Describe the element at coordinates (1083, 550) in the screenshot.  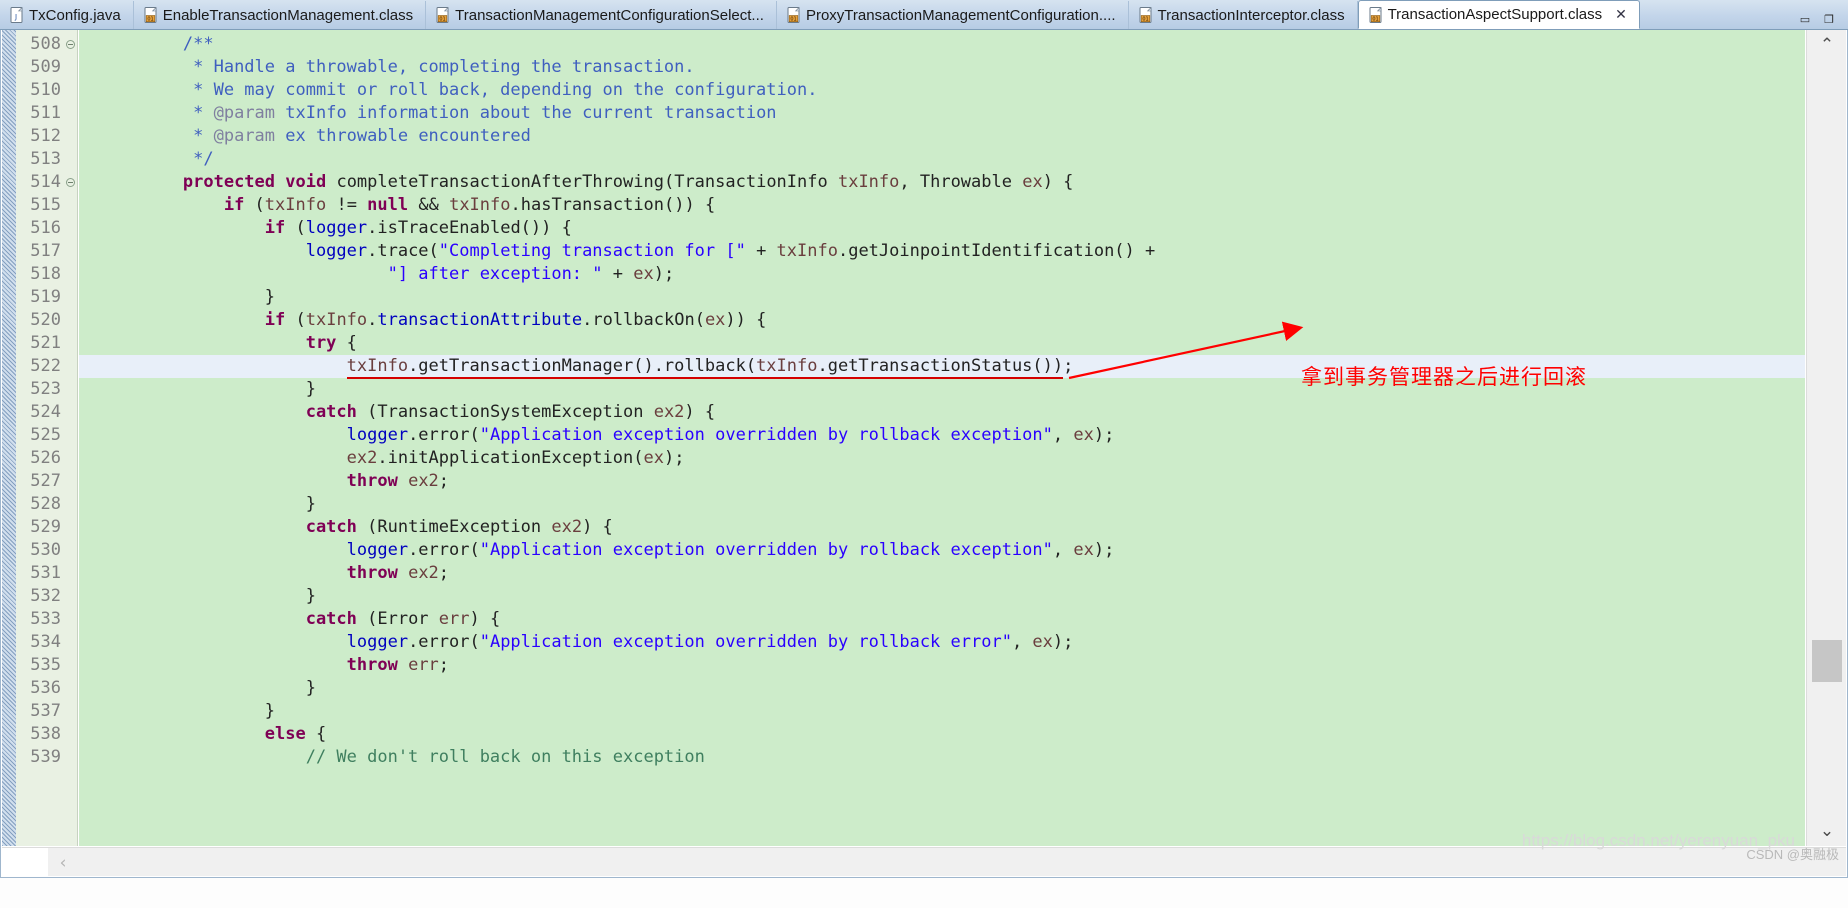
I see `code-token: ex` at that location.